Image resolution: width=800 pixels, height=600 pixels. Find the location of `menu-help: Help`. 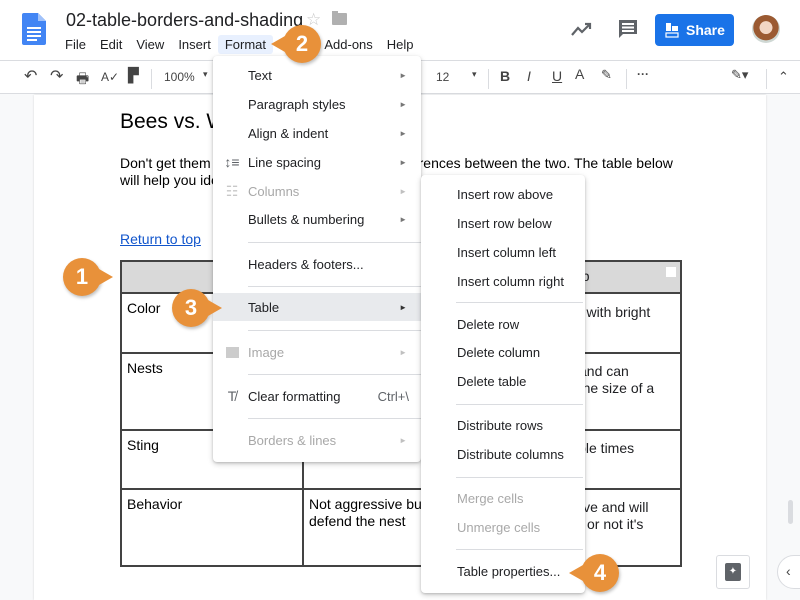

menu-help: Help is located at coordinates (400, 44).